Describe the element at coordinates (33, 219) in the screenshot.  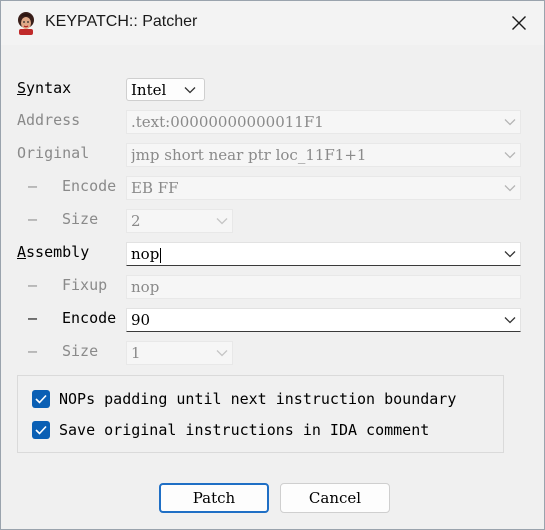
I see `original-size-dash: –` at that location.